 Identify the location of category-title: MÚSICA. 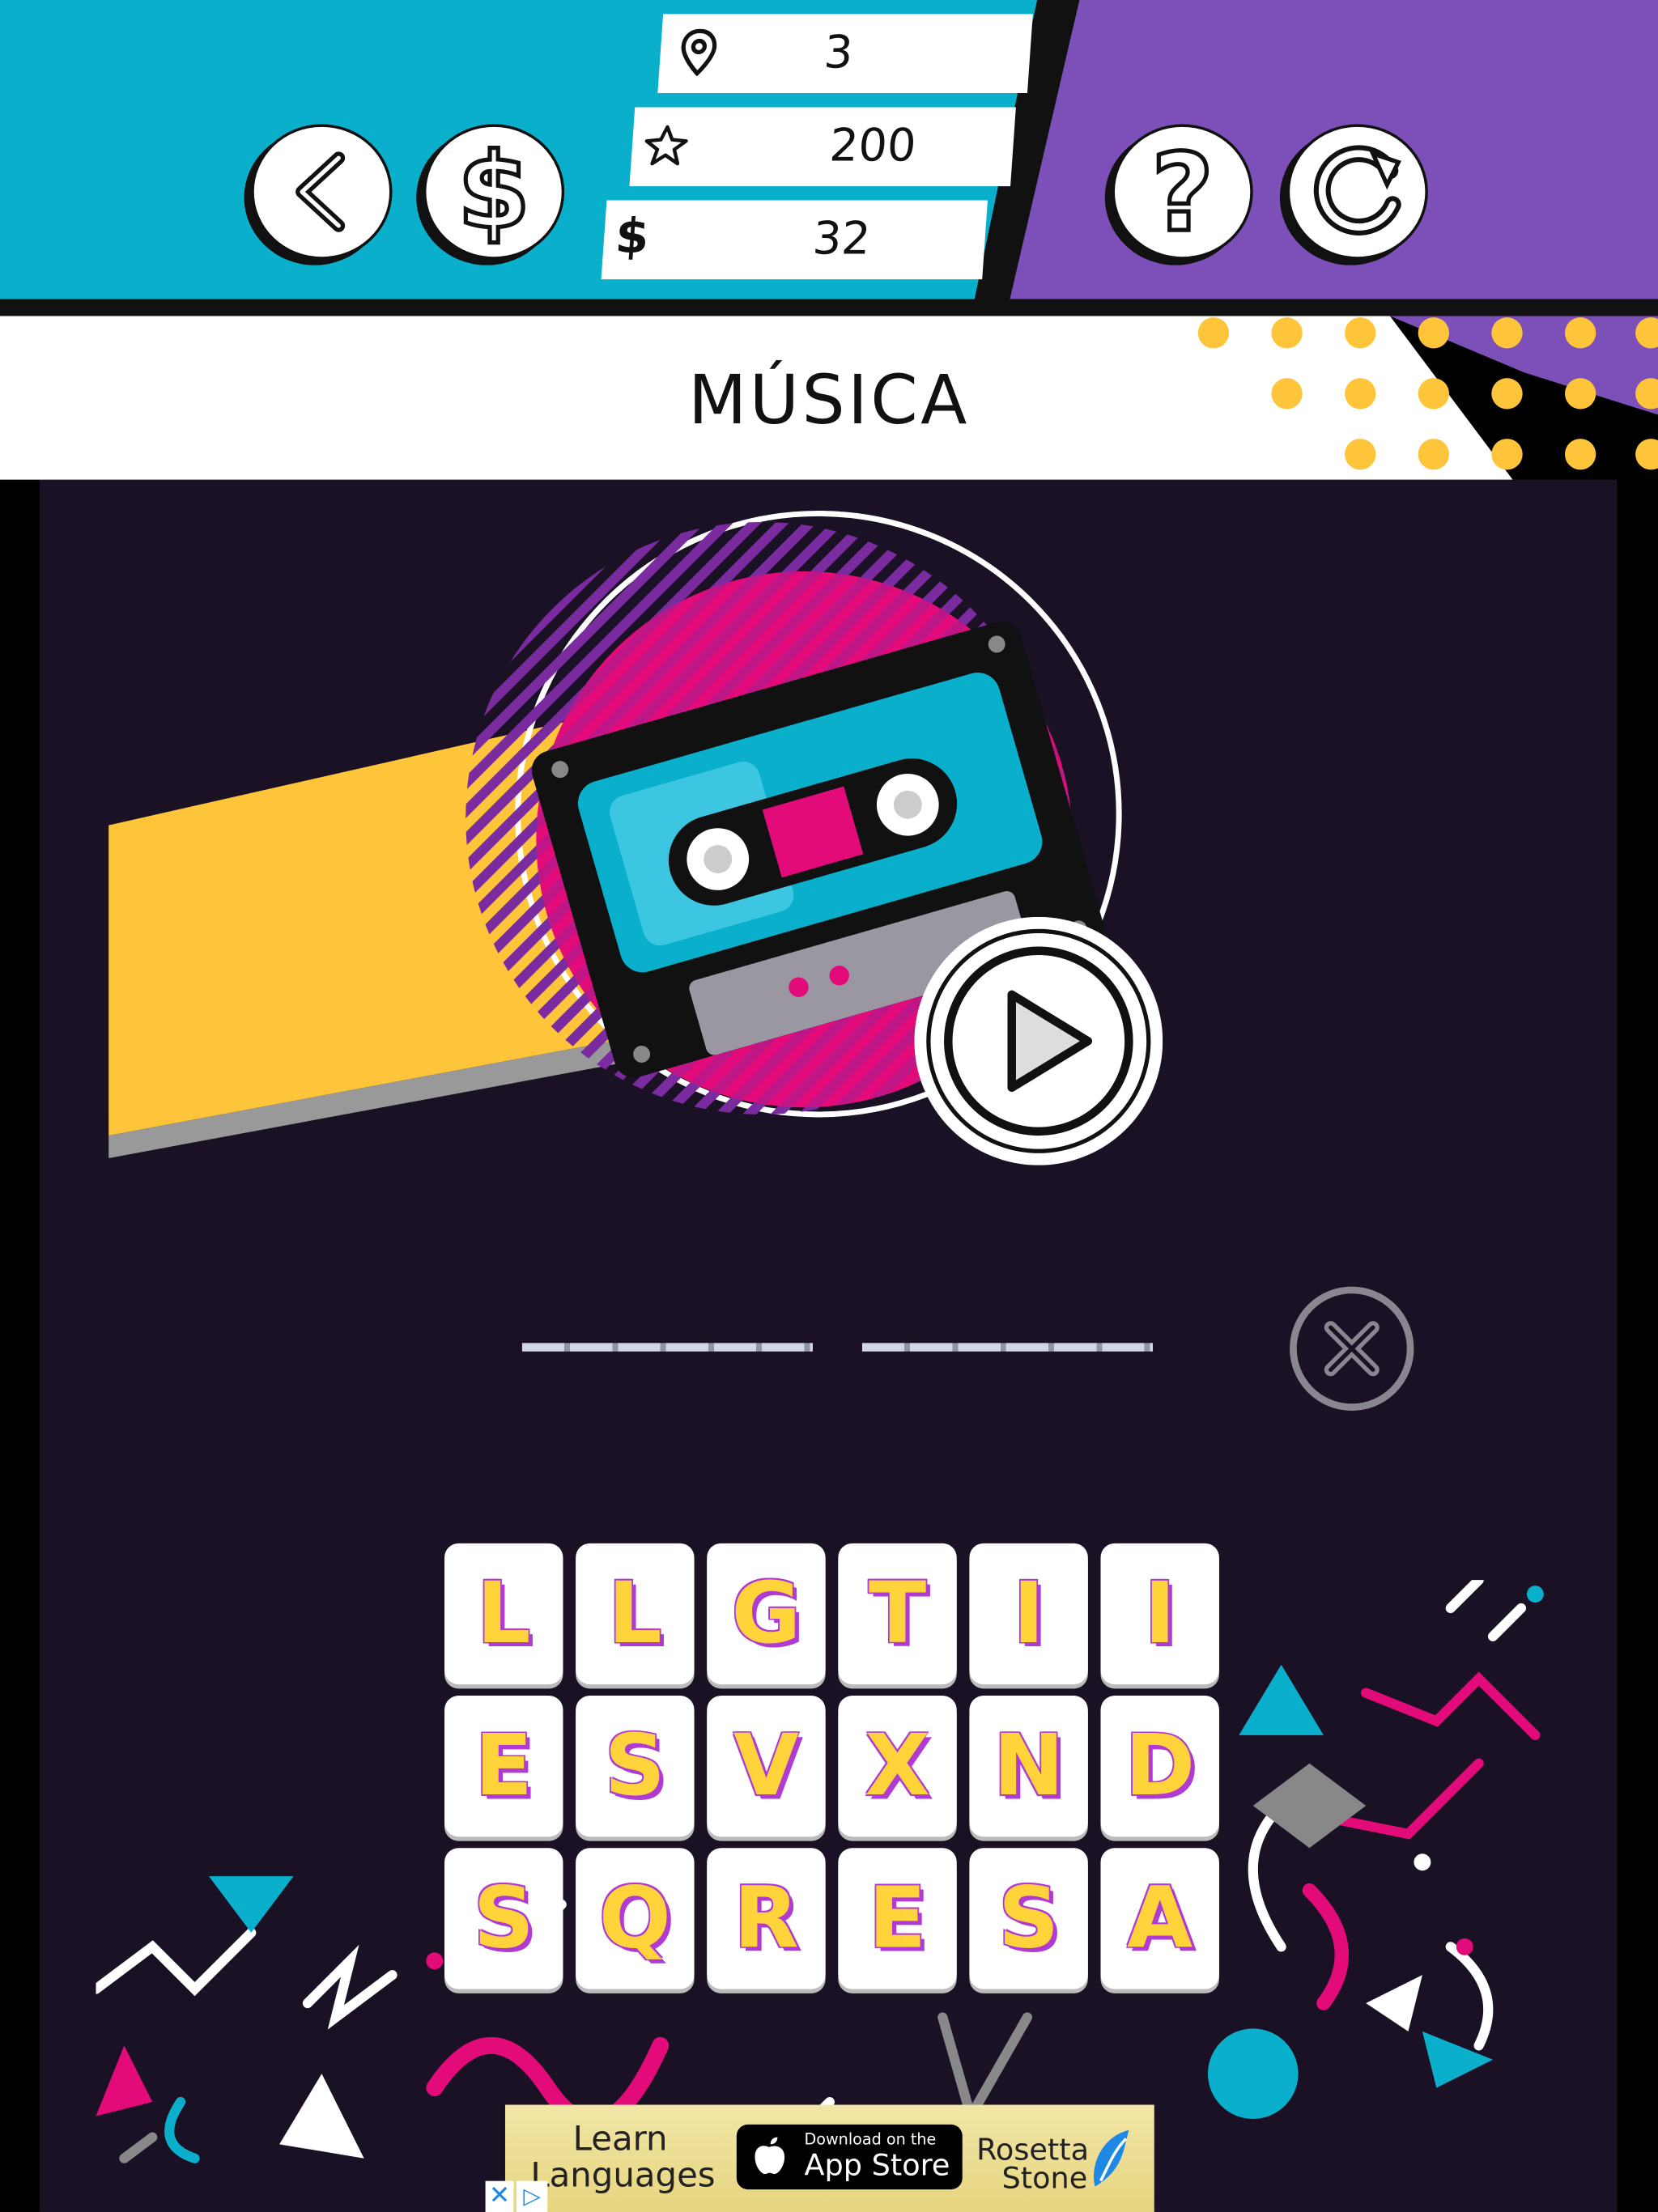
(829, 400).